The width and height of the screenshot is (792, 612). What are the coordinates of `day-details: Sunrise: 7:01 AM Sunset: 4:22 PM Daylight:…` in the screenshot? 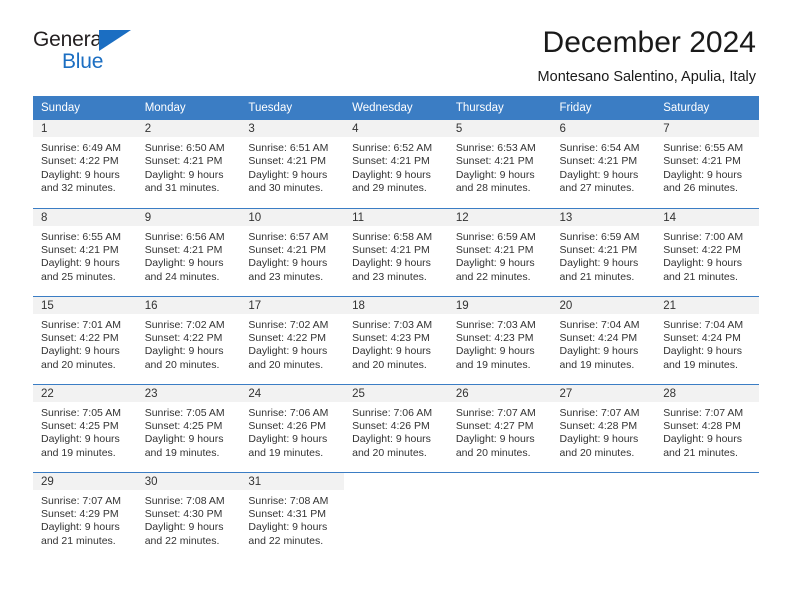 It's located at (85, 343).